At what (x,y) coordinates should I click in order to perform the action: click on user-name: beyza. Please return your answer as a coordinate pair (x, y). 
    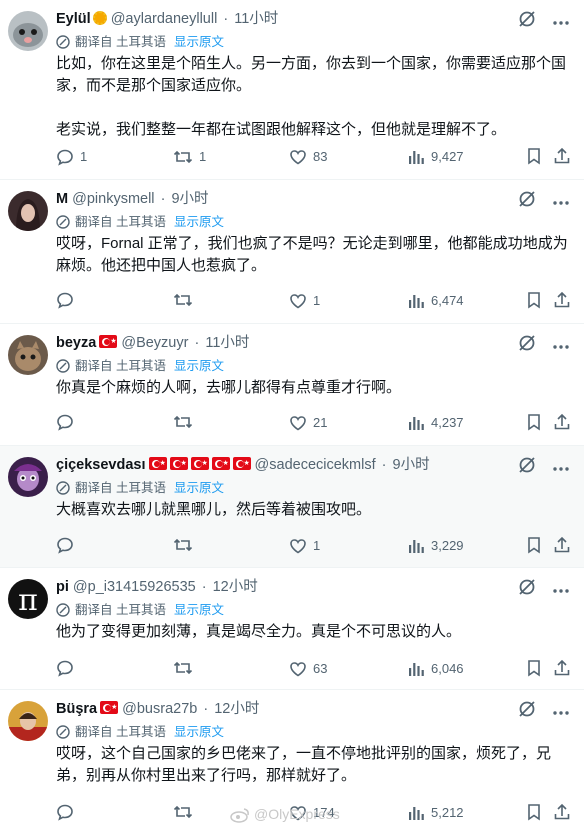
    Looking at the image, I should click on (76, 343).